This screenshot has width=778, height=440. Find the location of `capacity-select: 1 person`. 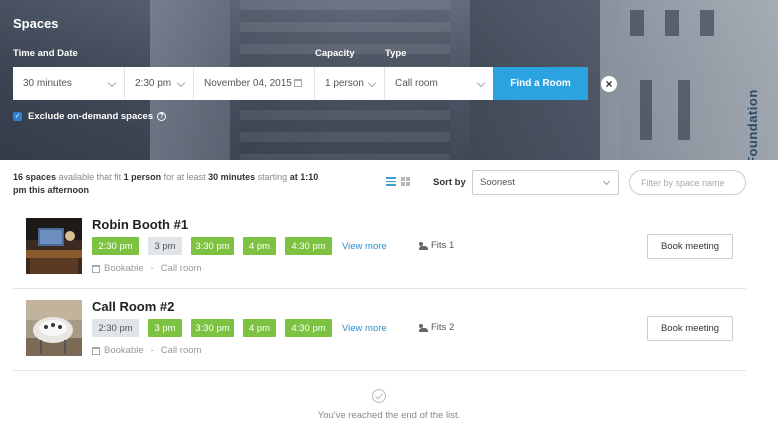

capacity-select: 1 person is located at coordinates (350, 83).